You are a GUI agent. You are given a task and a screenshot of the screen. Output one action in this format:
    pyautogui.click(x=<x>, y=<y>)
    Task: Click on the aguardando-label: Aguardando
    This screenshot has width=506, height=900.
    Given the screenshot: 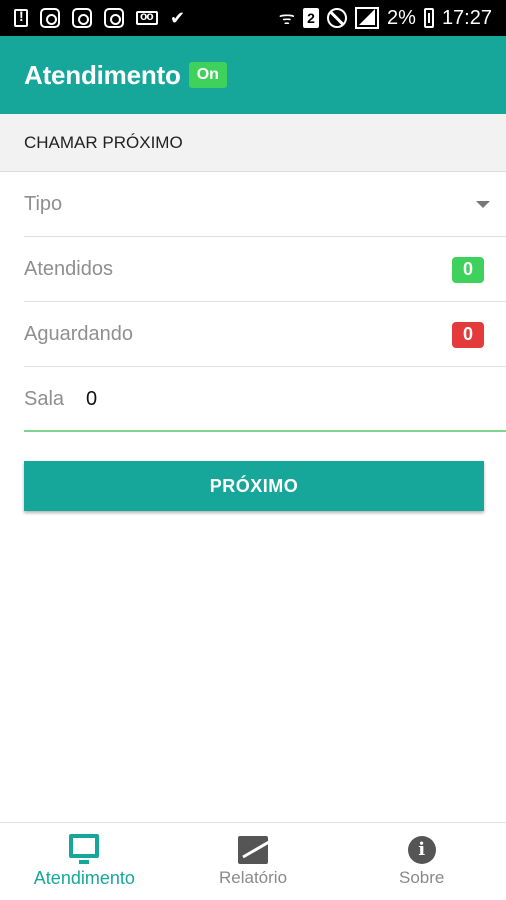 What is the action you would take?
    pyautogui.click(x=78, y=334)
    